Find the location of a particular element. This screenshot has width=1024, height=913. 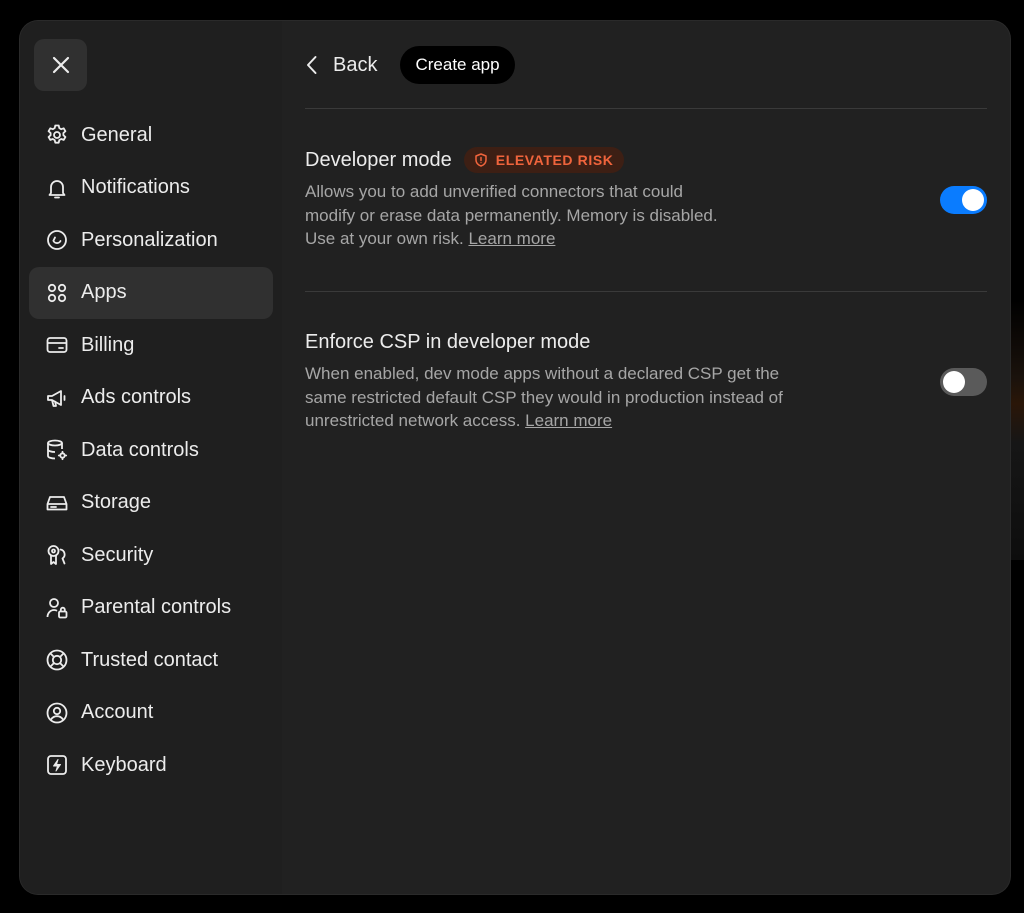

sidebar-item-general: General is located at coordinates (151, 135).